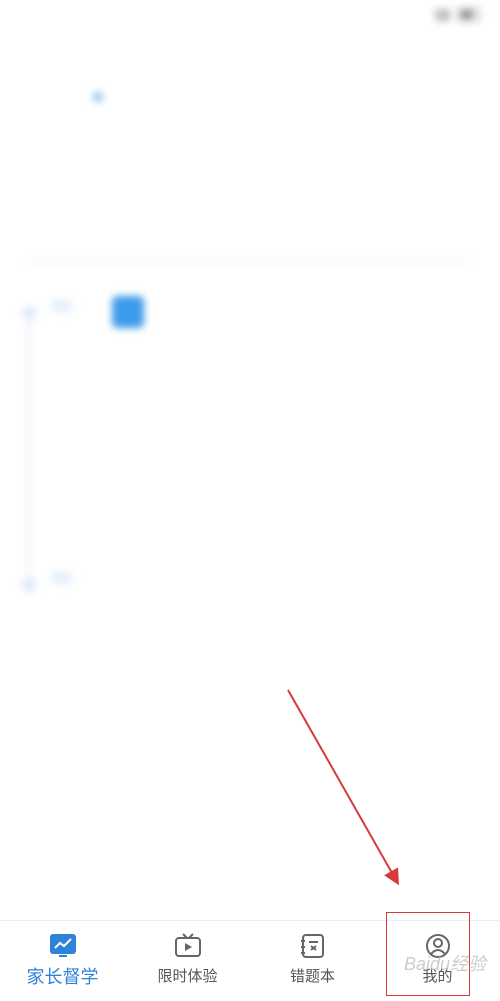 This screenshot has width=500, height=1001. What do you see at coordinates (63, 946) in the screenshot?
I see `chart-trend-icon` at bounding box center [63, 946].